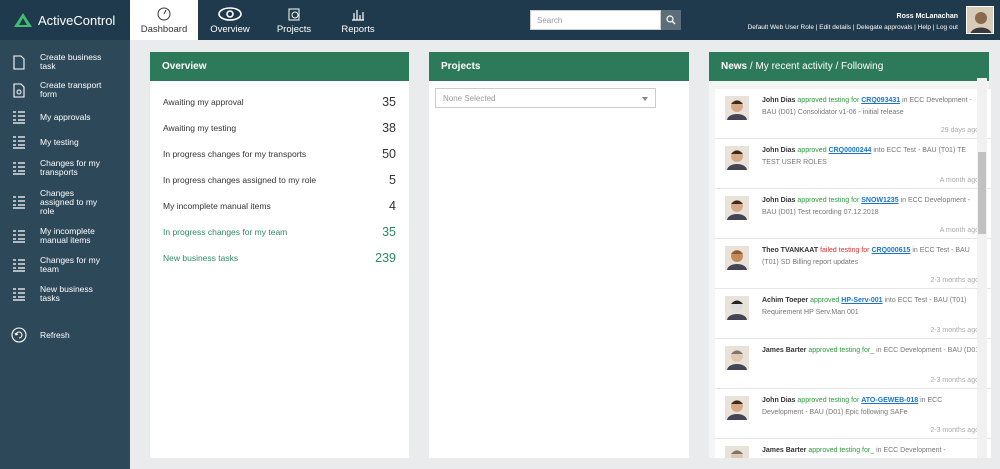 The height and width of the screenshot is (469, 1000). What do you see at coordinates (35, 335) in the screenshot?
I see `sidebar-item-refresh: Refresh` at bounding box center [35, 335].